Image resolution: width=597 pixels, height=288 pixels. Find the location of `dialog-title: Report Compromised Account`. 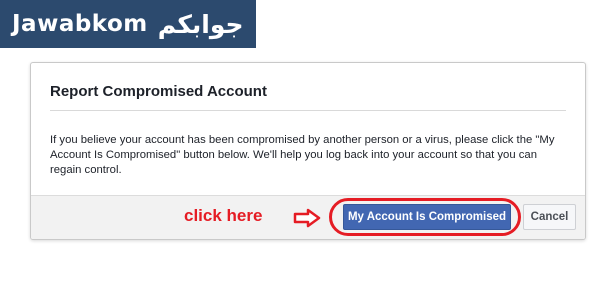

dialog-title: Report Compromised Account is located at coordinates (158, 91).